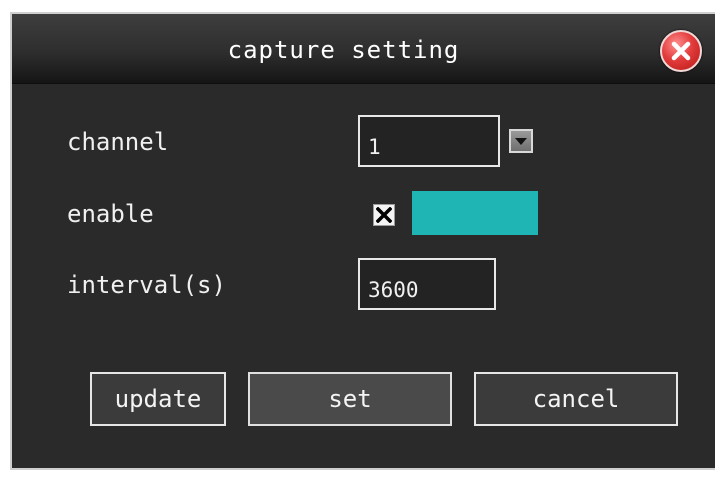  I want to click on channel-label: channel, so click(118, 142).